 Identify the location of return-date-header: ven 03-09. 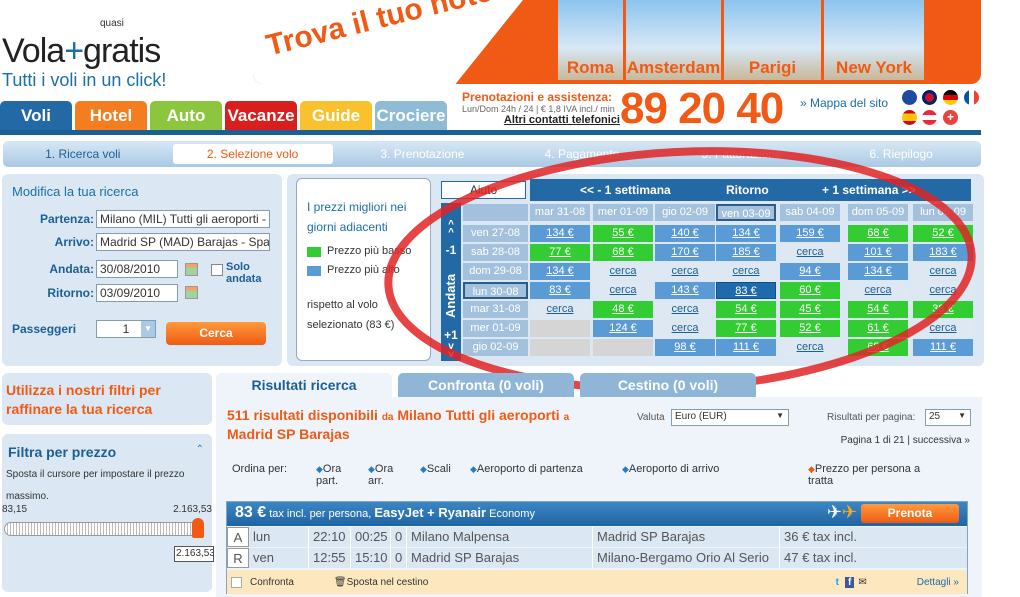
(746, 212).